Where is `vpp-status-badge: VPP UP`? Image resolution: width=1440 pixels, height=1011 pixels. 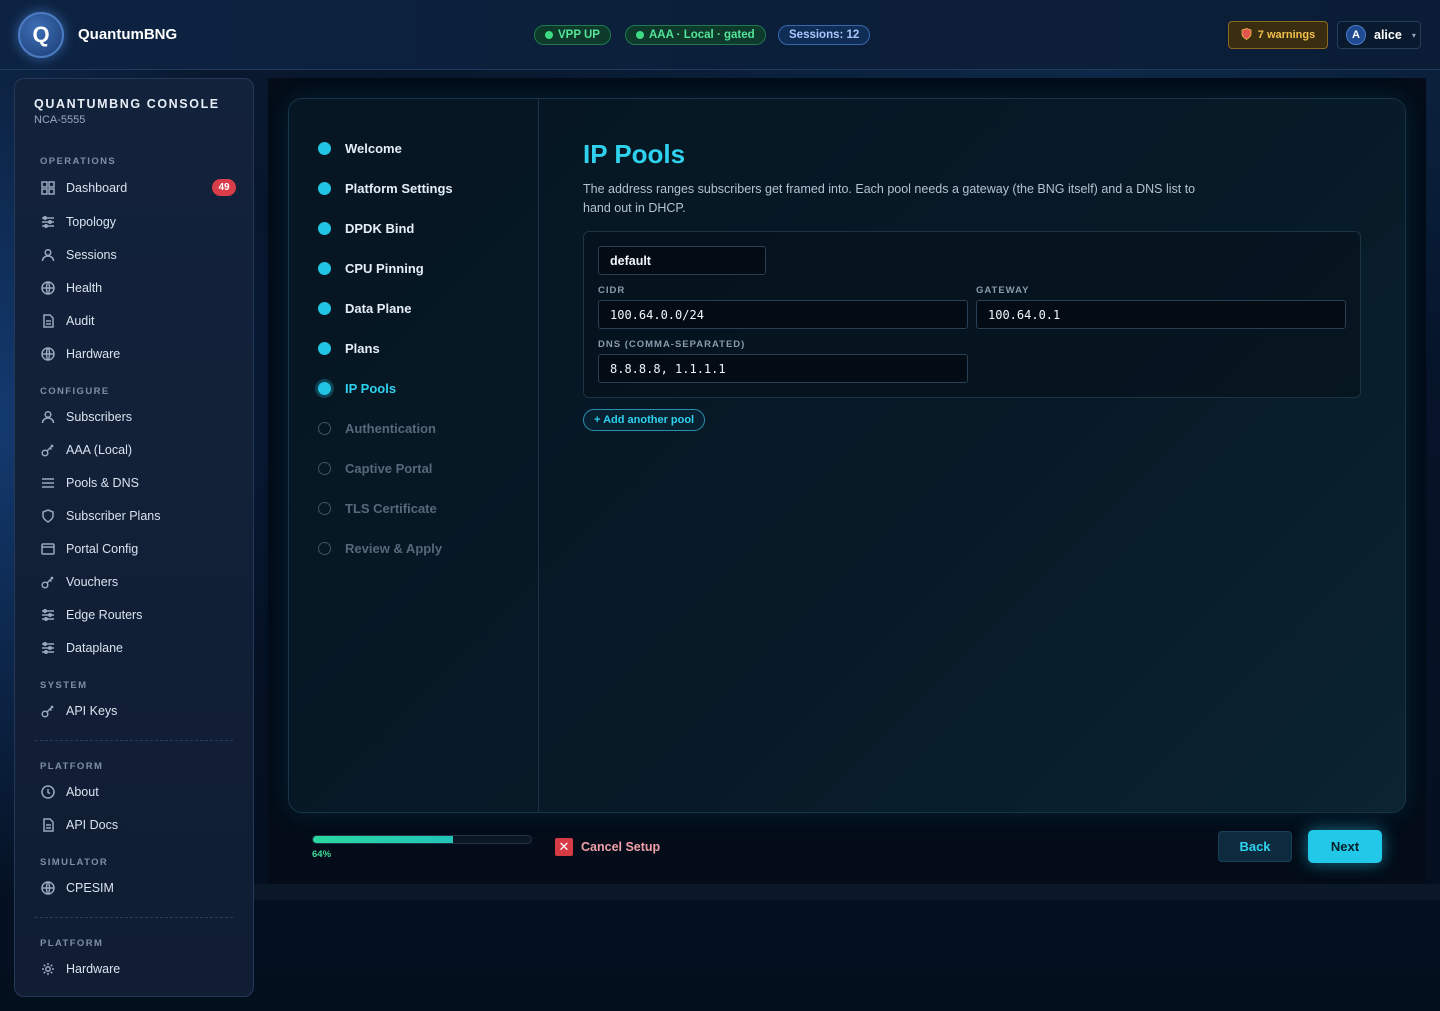 vpp-status-badge: VPP UP is located at coordinates (572, 35).